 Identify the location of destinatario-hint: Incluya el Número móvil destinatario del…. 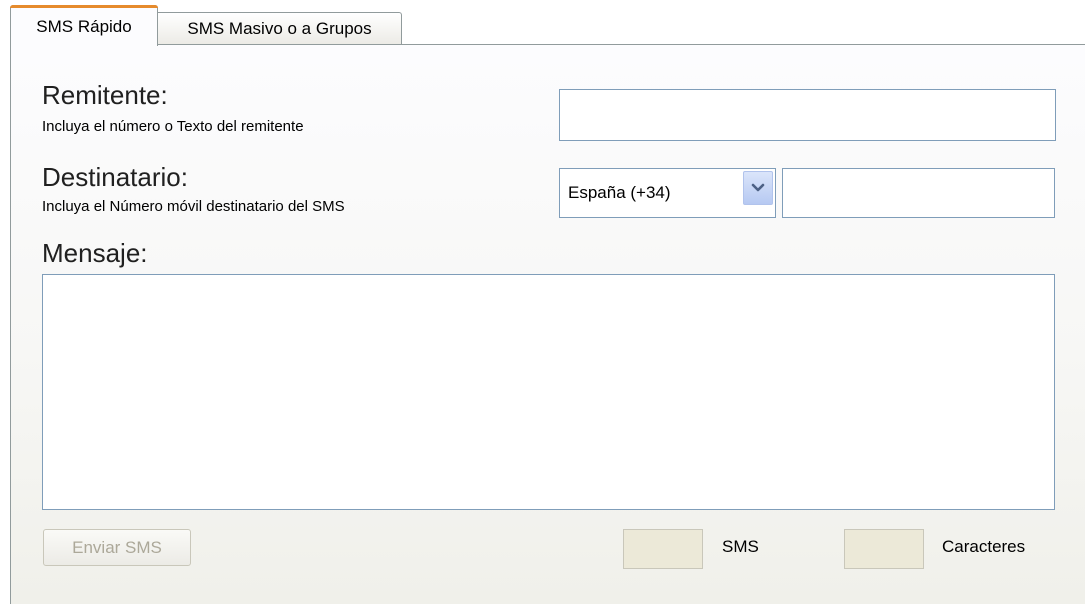
(193, 206).